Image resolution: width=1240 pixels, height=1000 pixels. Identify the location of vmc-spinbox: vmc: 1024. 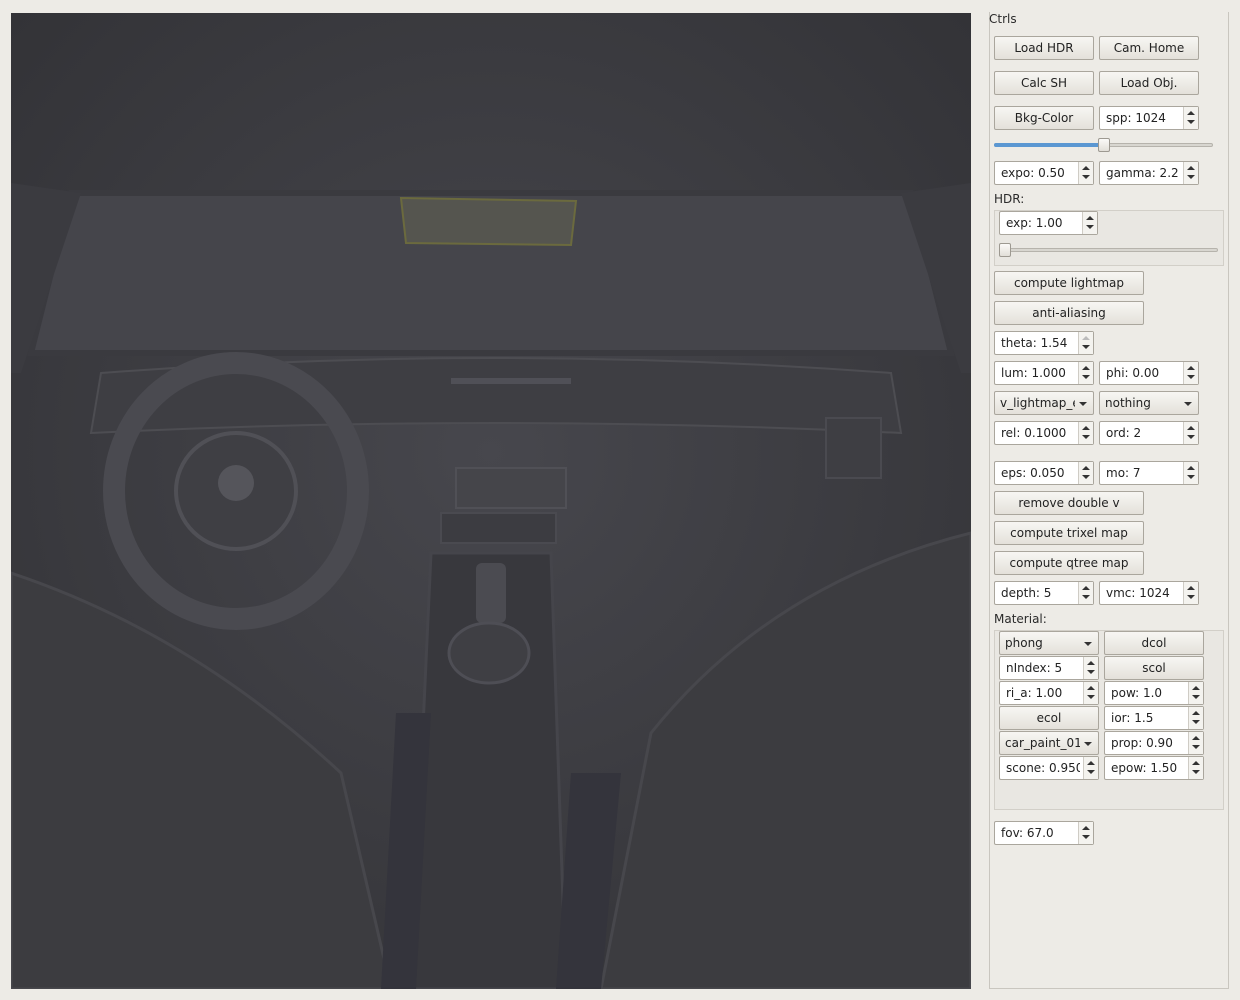
(1149, 593).